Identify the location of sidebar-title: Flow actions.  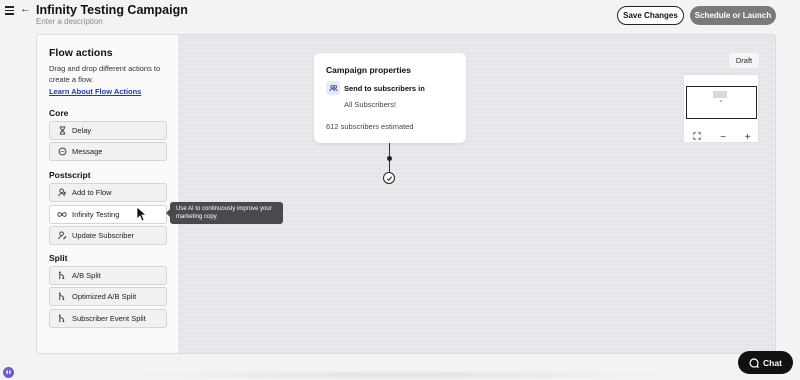
(81, 53).